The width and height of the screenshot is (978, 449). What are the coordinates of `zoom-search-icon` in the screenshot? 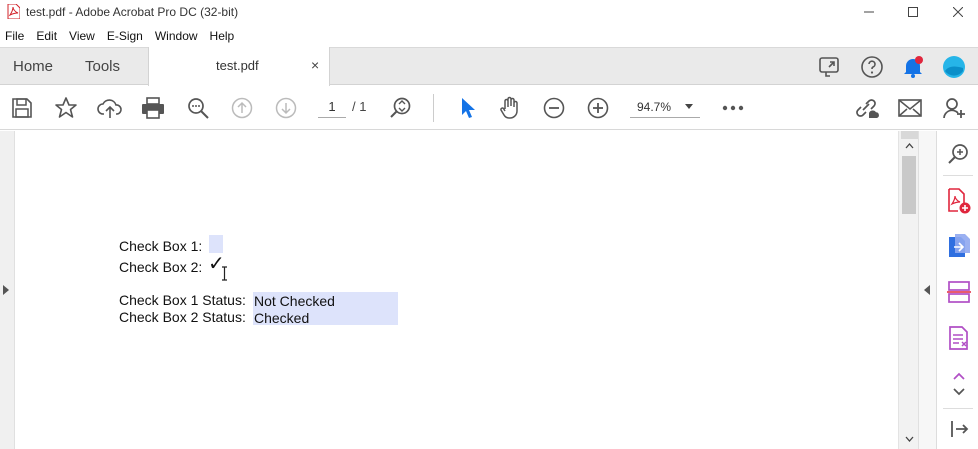 It's located at (958, 154).